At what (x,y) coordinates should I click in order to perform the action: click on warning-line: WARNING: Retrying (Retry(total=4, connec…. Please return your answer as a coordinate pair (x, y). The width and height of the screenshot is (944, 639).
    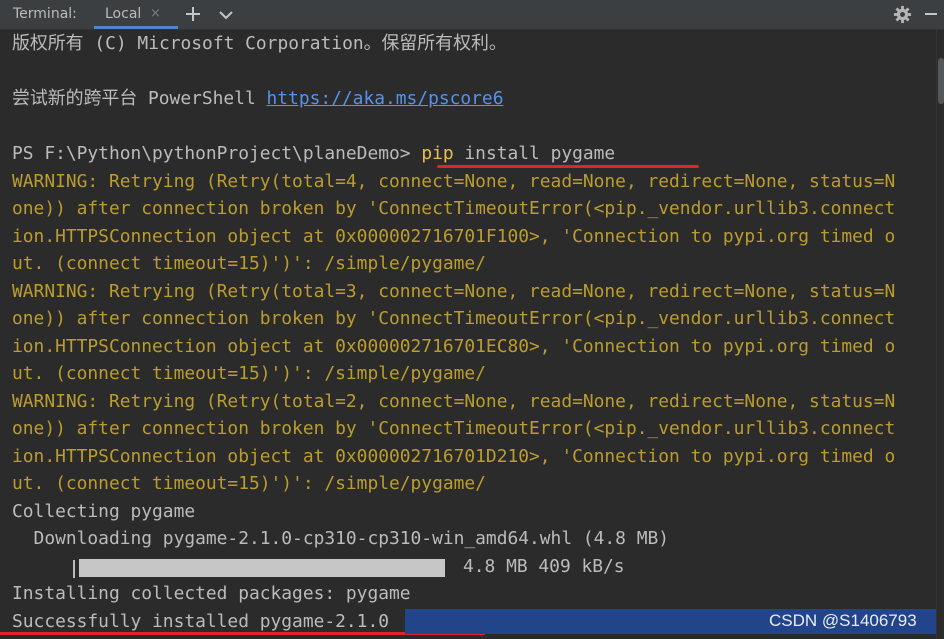
    Looking at the image, I should click on (454, 181).